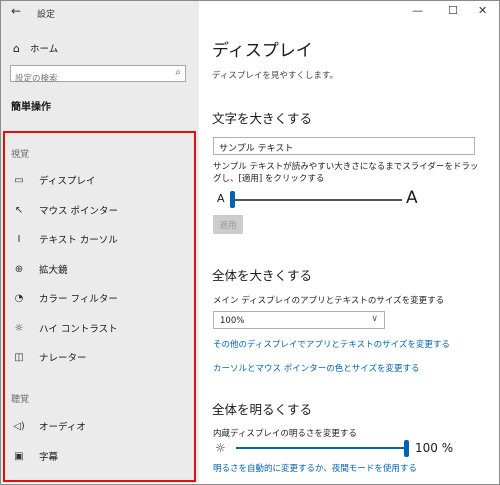  What do you see at coordinates (220, 448) in the screenshot?
I see `brightness-icon: ☼` at bounding box center [220, 448].